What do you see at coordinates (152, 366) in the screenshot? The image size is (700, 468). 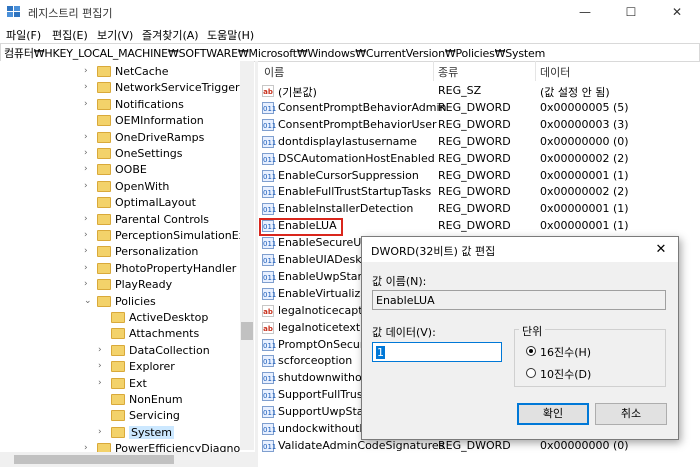 I see `tree-item-label: Explorer` at bounding box center [152, 366].